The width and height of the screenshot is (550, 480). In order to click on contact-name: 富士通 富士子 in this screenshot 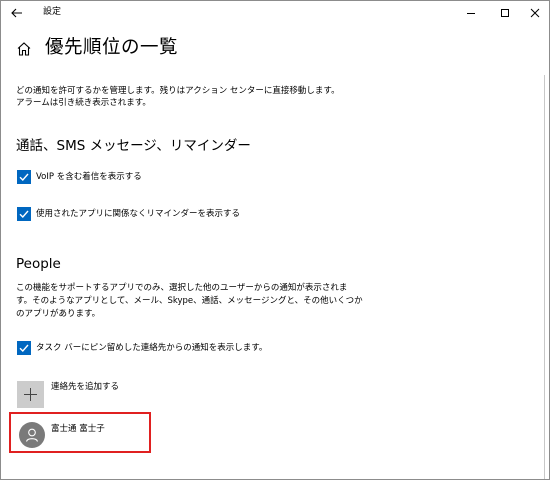, I will do `click(78, 429)`.